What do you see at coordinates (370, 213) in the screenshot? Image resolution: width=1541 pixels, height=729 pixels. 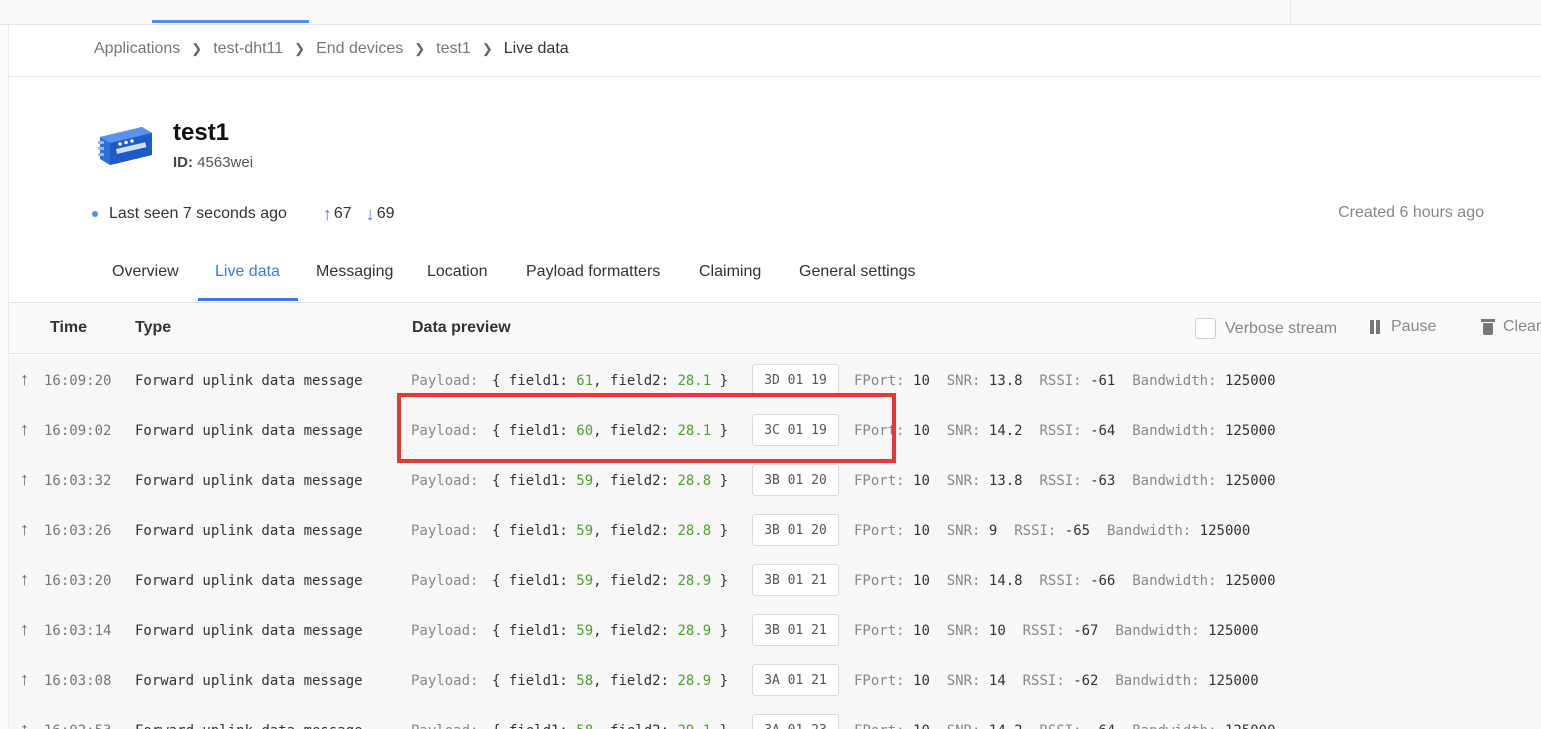 I see `arrow-down-icon: ↓` at bounding box center [370, 213].